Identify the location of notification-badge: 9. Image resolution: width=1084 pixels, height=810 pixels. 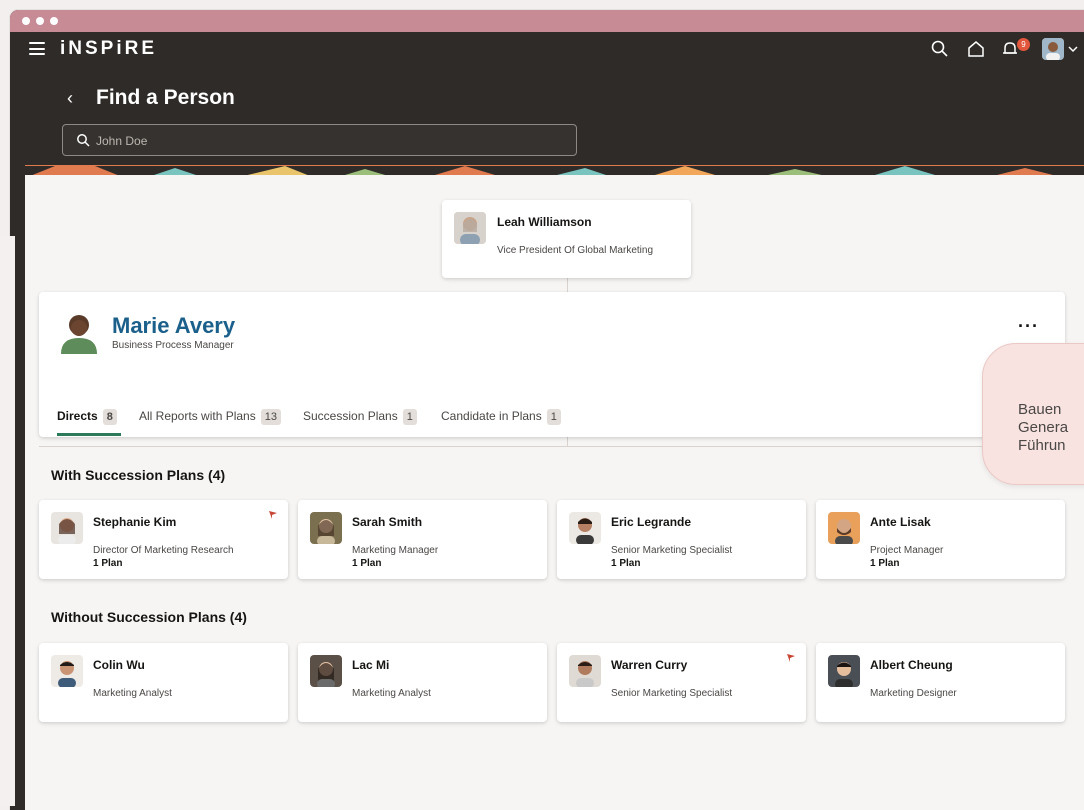
(1023, 44).